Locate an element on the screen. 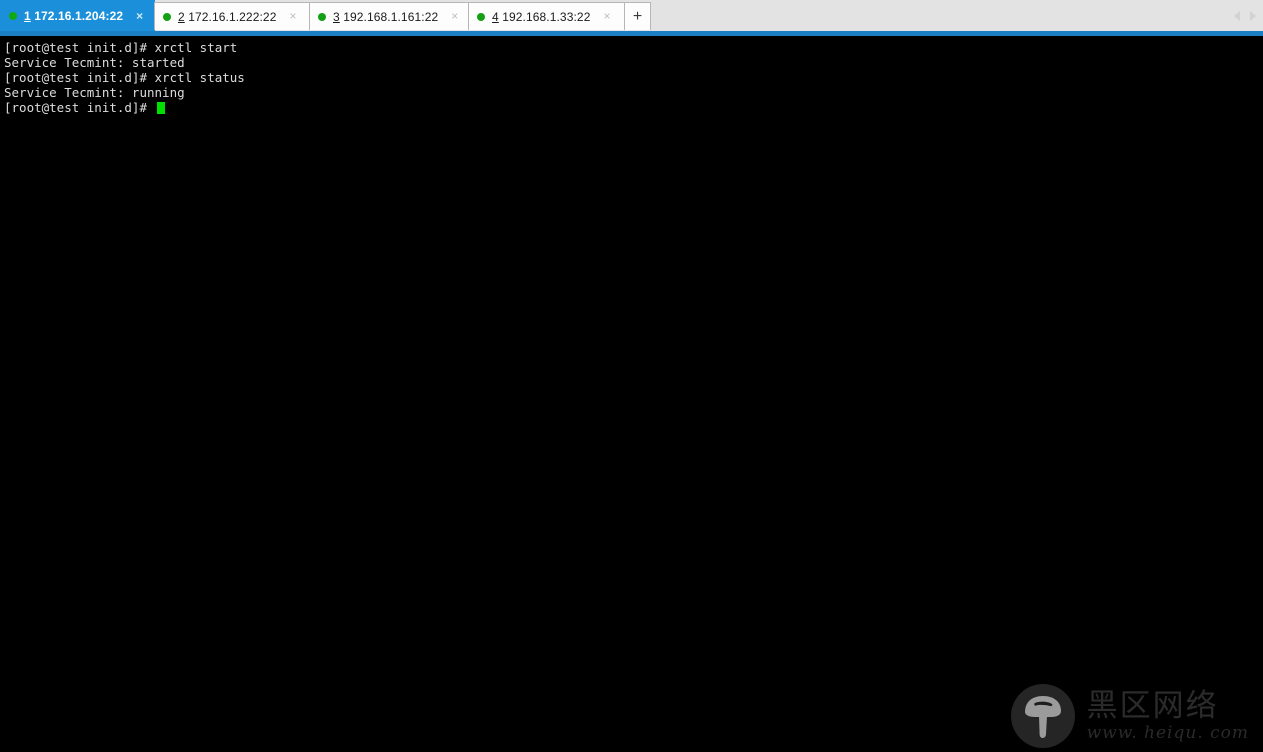  tab-scroll-controls is located at coordinates (1247, 15).